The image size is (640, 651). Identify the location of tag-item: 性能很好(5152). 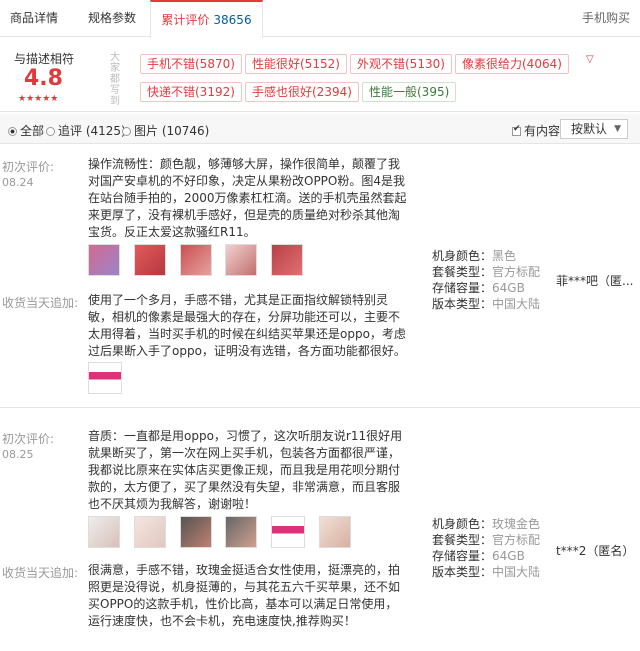
(296, 64).